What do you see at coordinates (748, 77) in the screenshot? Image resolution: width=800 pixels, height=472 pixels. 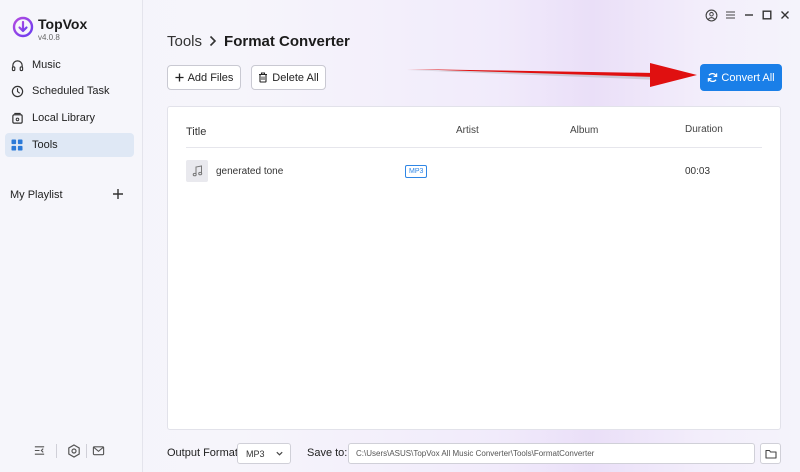 I see `convert-all-label: Convert All` at bounding box center [748, 77].